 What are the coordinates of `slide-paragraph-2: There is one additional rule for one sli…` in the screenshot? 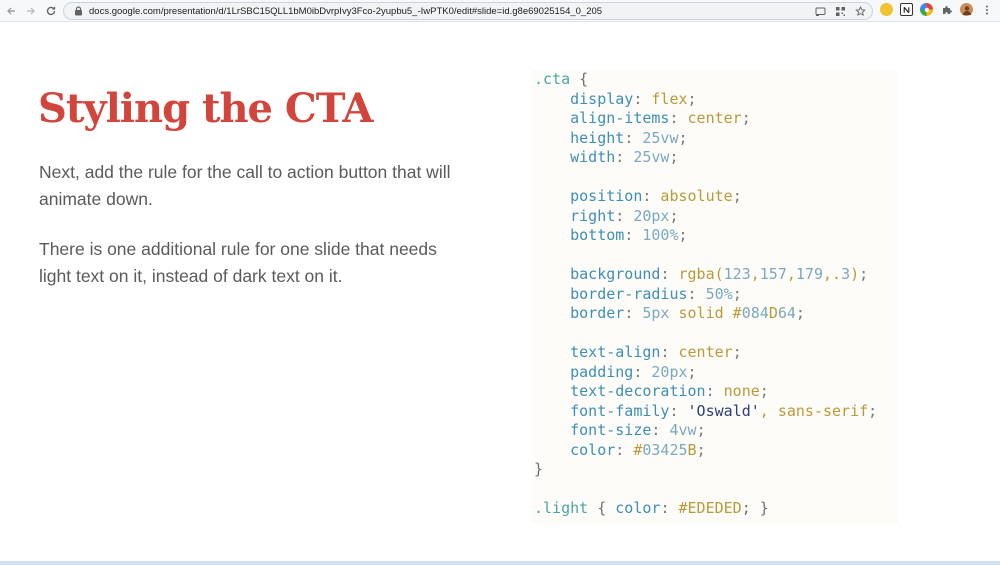 It's located at (238, 262).